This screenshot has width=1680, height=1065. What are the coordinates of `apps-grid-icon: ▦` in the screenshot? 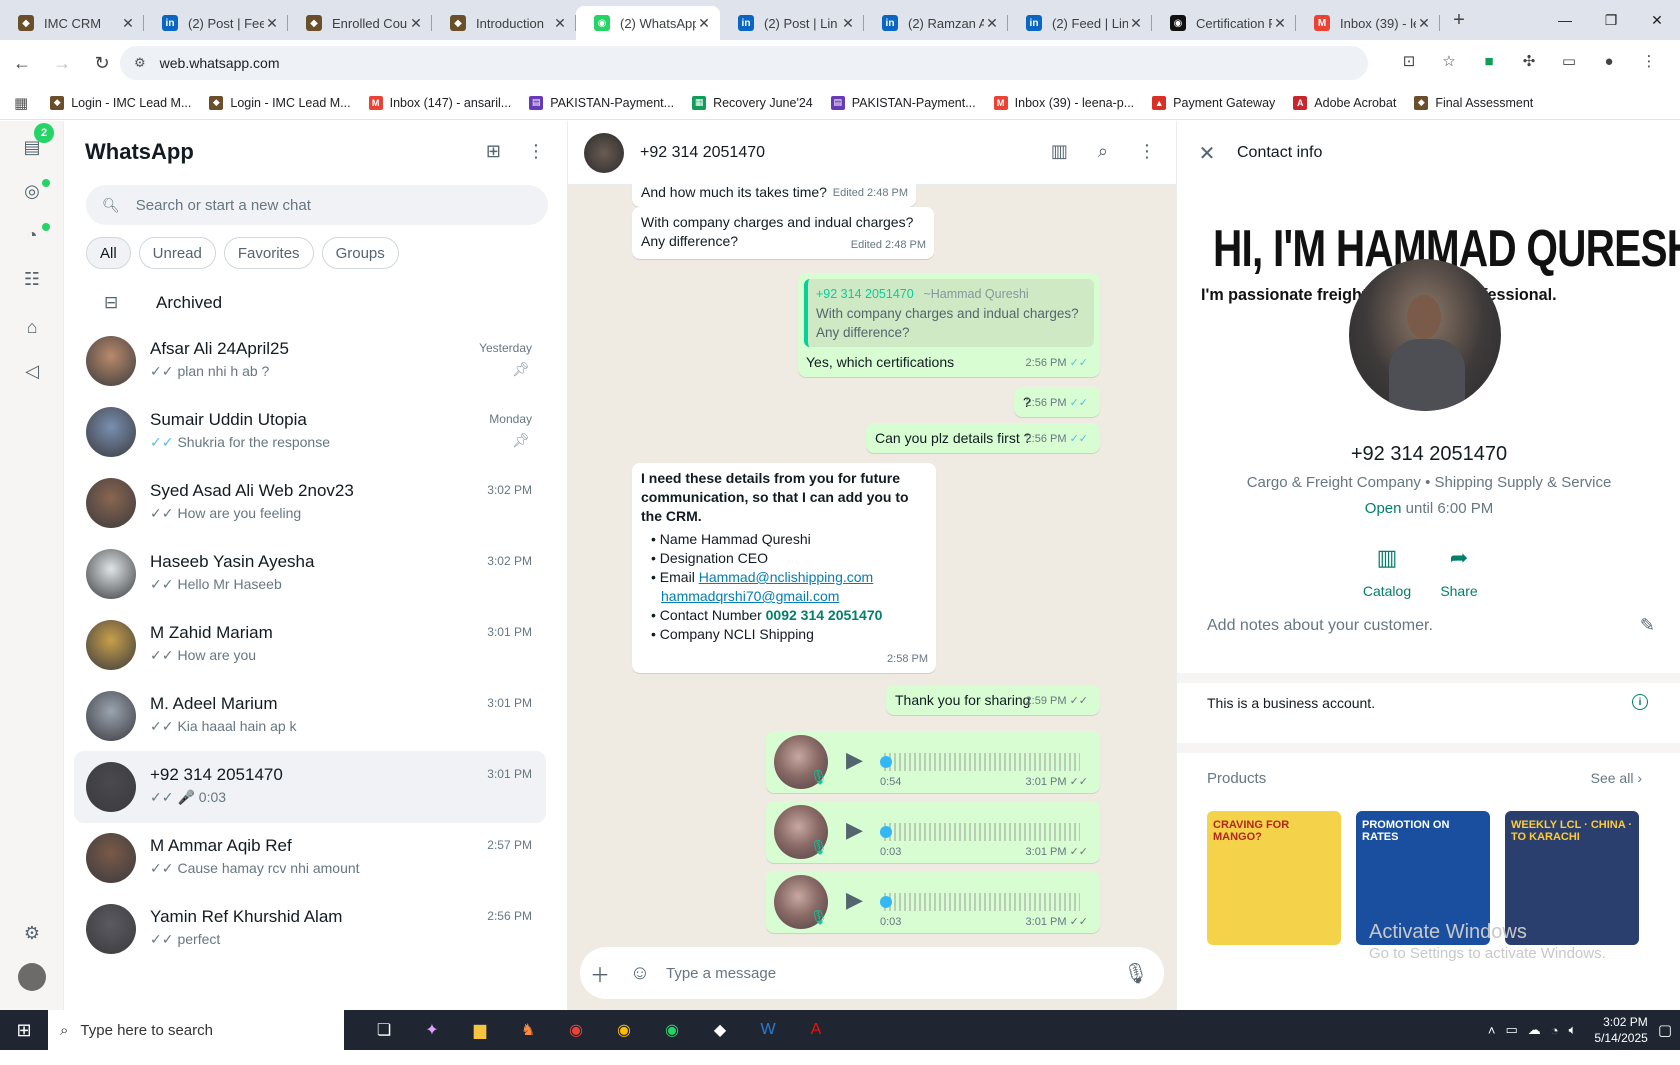 It's located at (21, 103).